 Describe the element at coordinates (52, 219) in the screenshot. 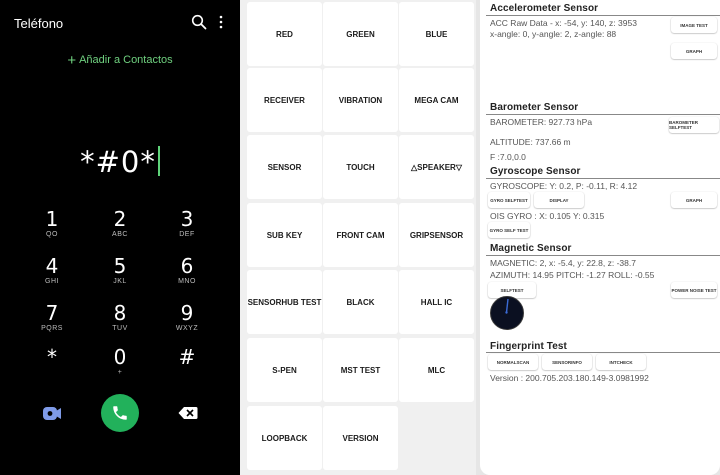

I see `dial-key-digit: 1` at that location.